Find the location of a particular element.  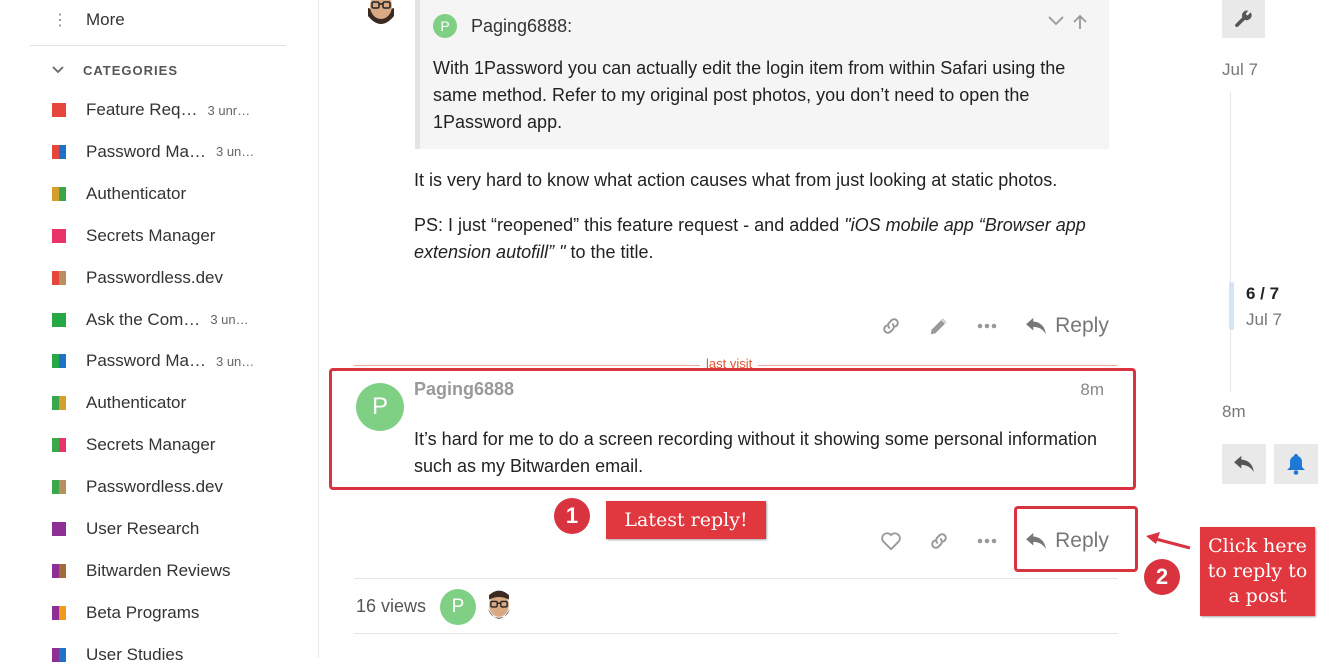

annotation-badge-2: 2 is located at coordinates (1162, 577).